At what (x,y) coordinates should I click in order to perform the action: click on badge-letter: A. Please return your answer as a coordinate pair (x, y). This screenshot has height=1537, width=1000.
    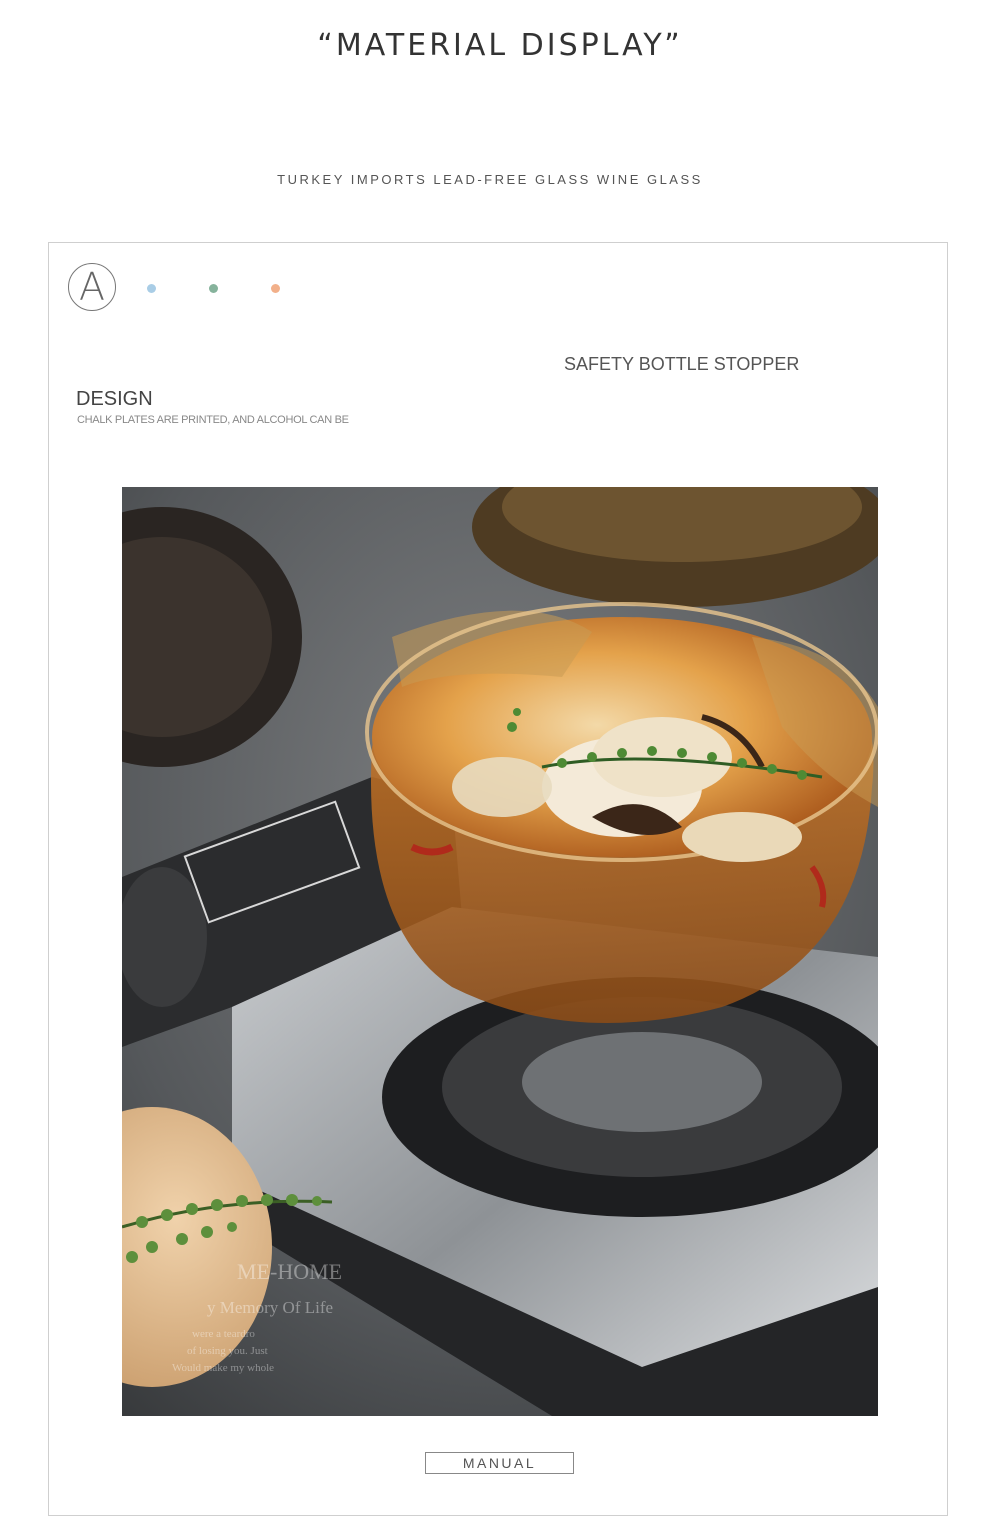
    Looking at the image, I should click on (92, 287).